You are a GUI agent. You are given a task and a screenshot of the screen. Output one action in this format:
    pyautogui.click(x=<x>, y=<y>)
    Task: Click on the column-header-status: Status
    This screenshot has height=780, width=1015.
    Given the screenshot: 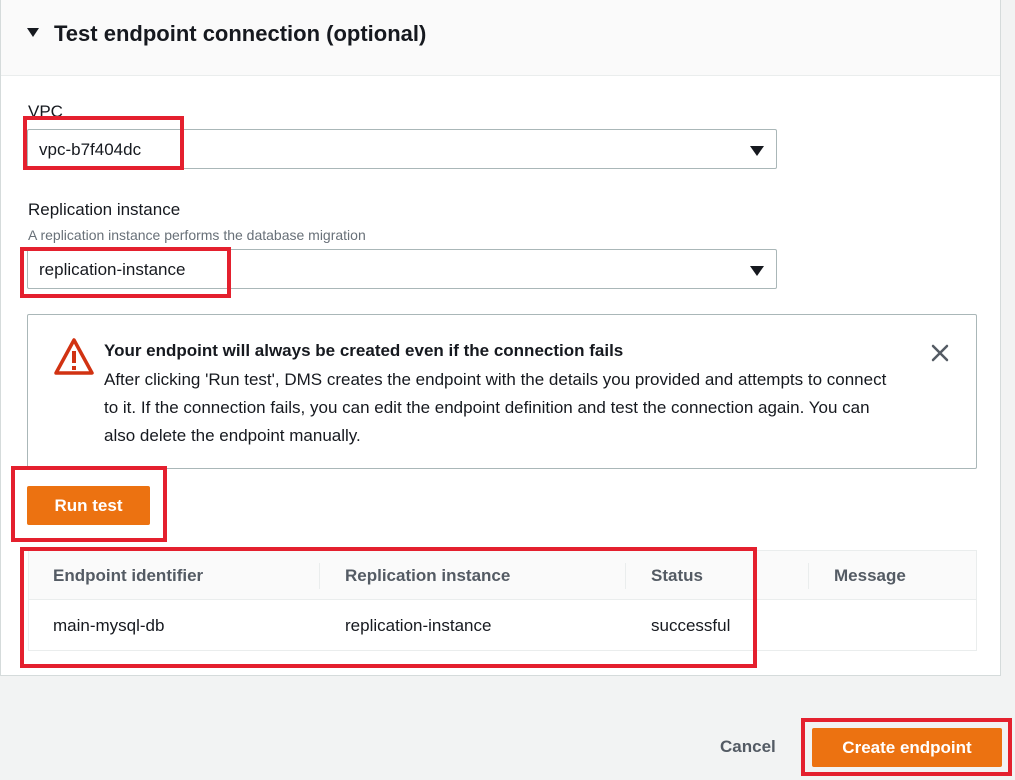 What is the action you would take?
    pyautogui.click(x=677, y=575)
    